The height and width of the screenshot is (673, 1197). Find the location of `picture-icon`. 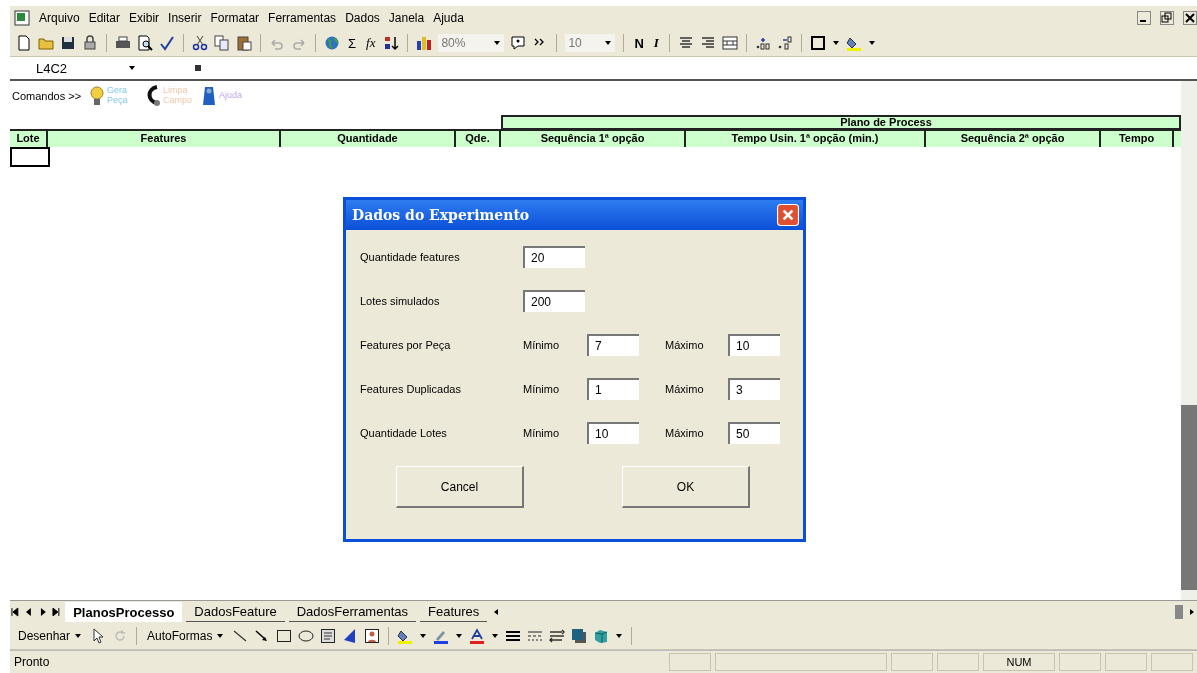

picture-icon is located at coordinates (372, 636).